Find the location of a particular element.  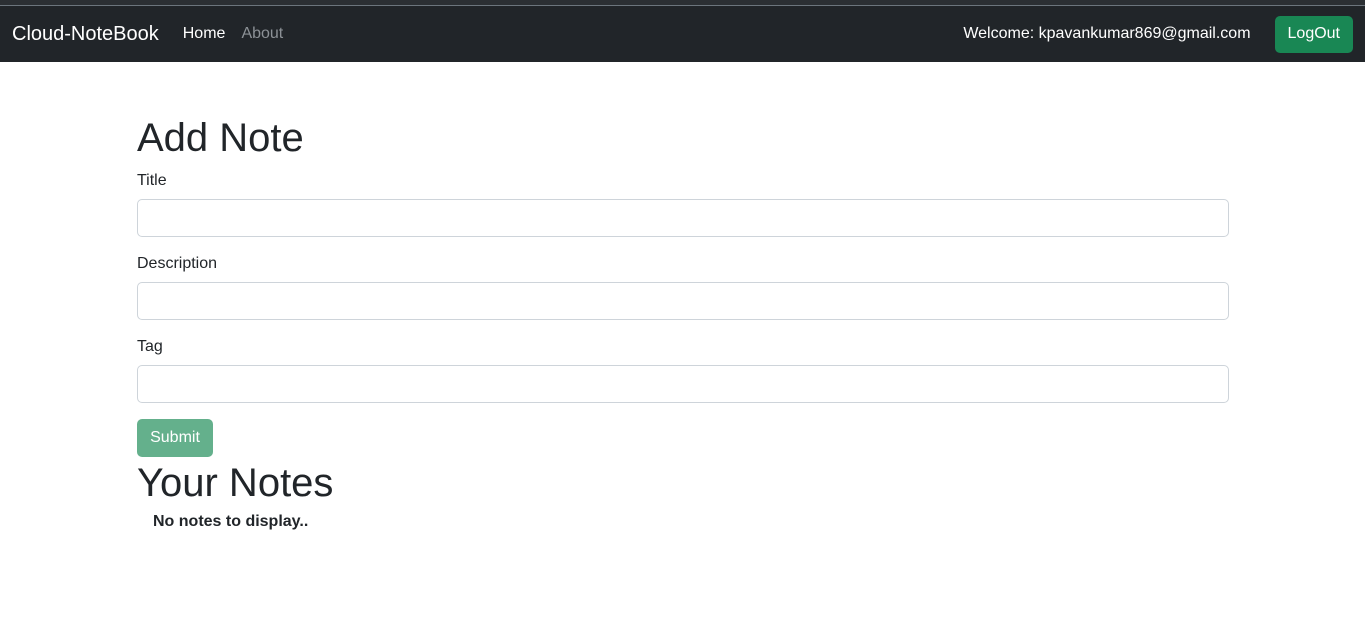

description-label: Description is located at coordinates (177, 263).